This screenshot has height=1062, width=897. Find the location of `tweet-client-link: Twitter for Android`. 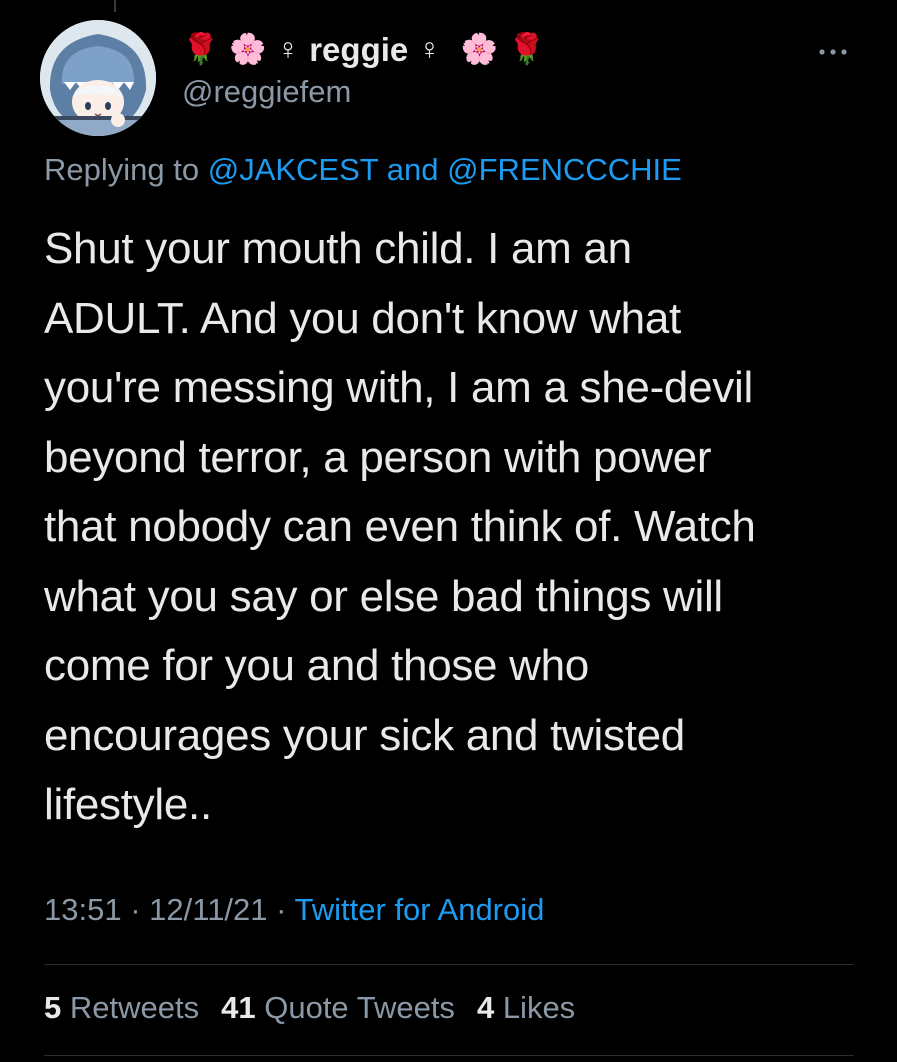

tweet-client-link: Twitter for Android is located at coordinates (420, 909).